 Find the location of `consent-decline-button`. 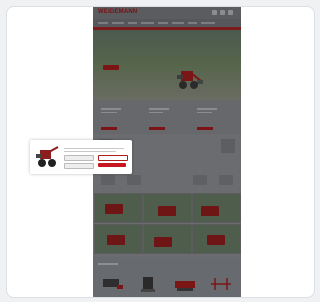

consent-decline-button is located at coordinates (113, 158).